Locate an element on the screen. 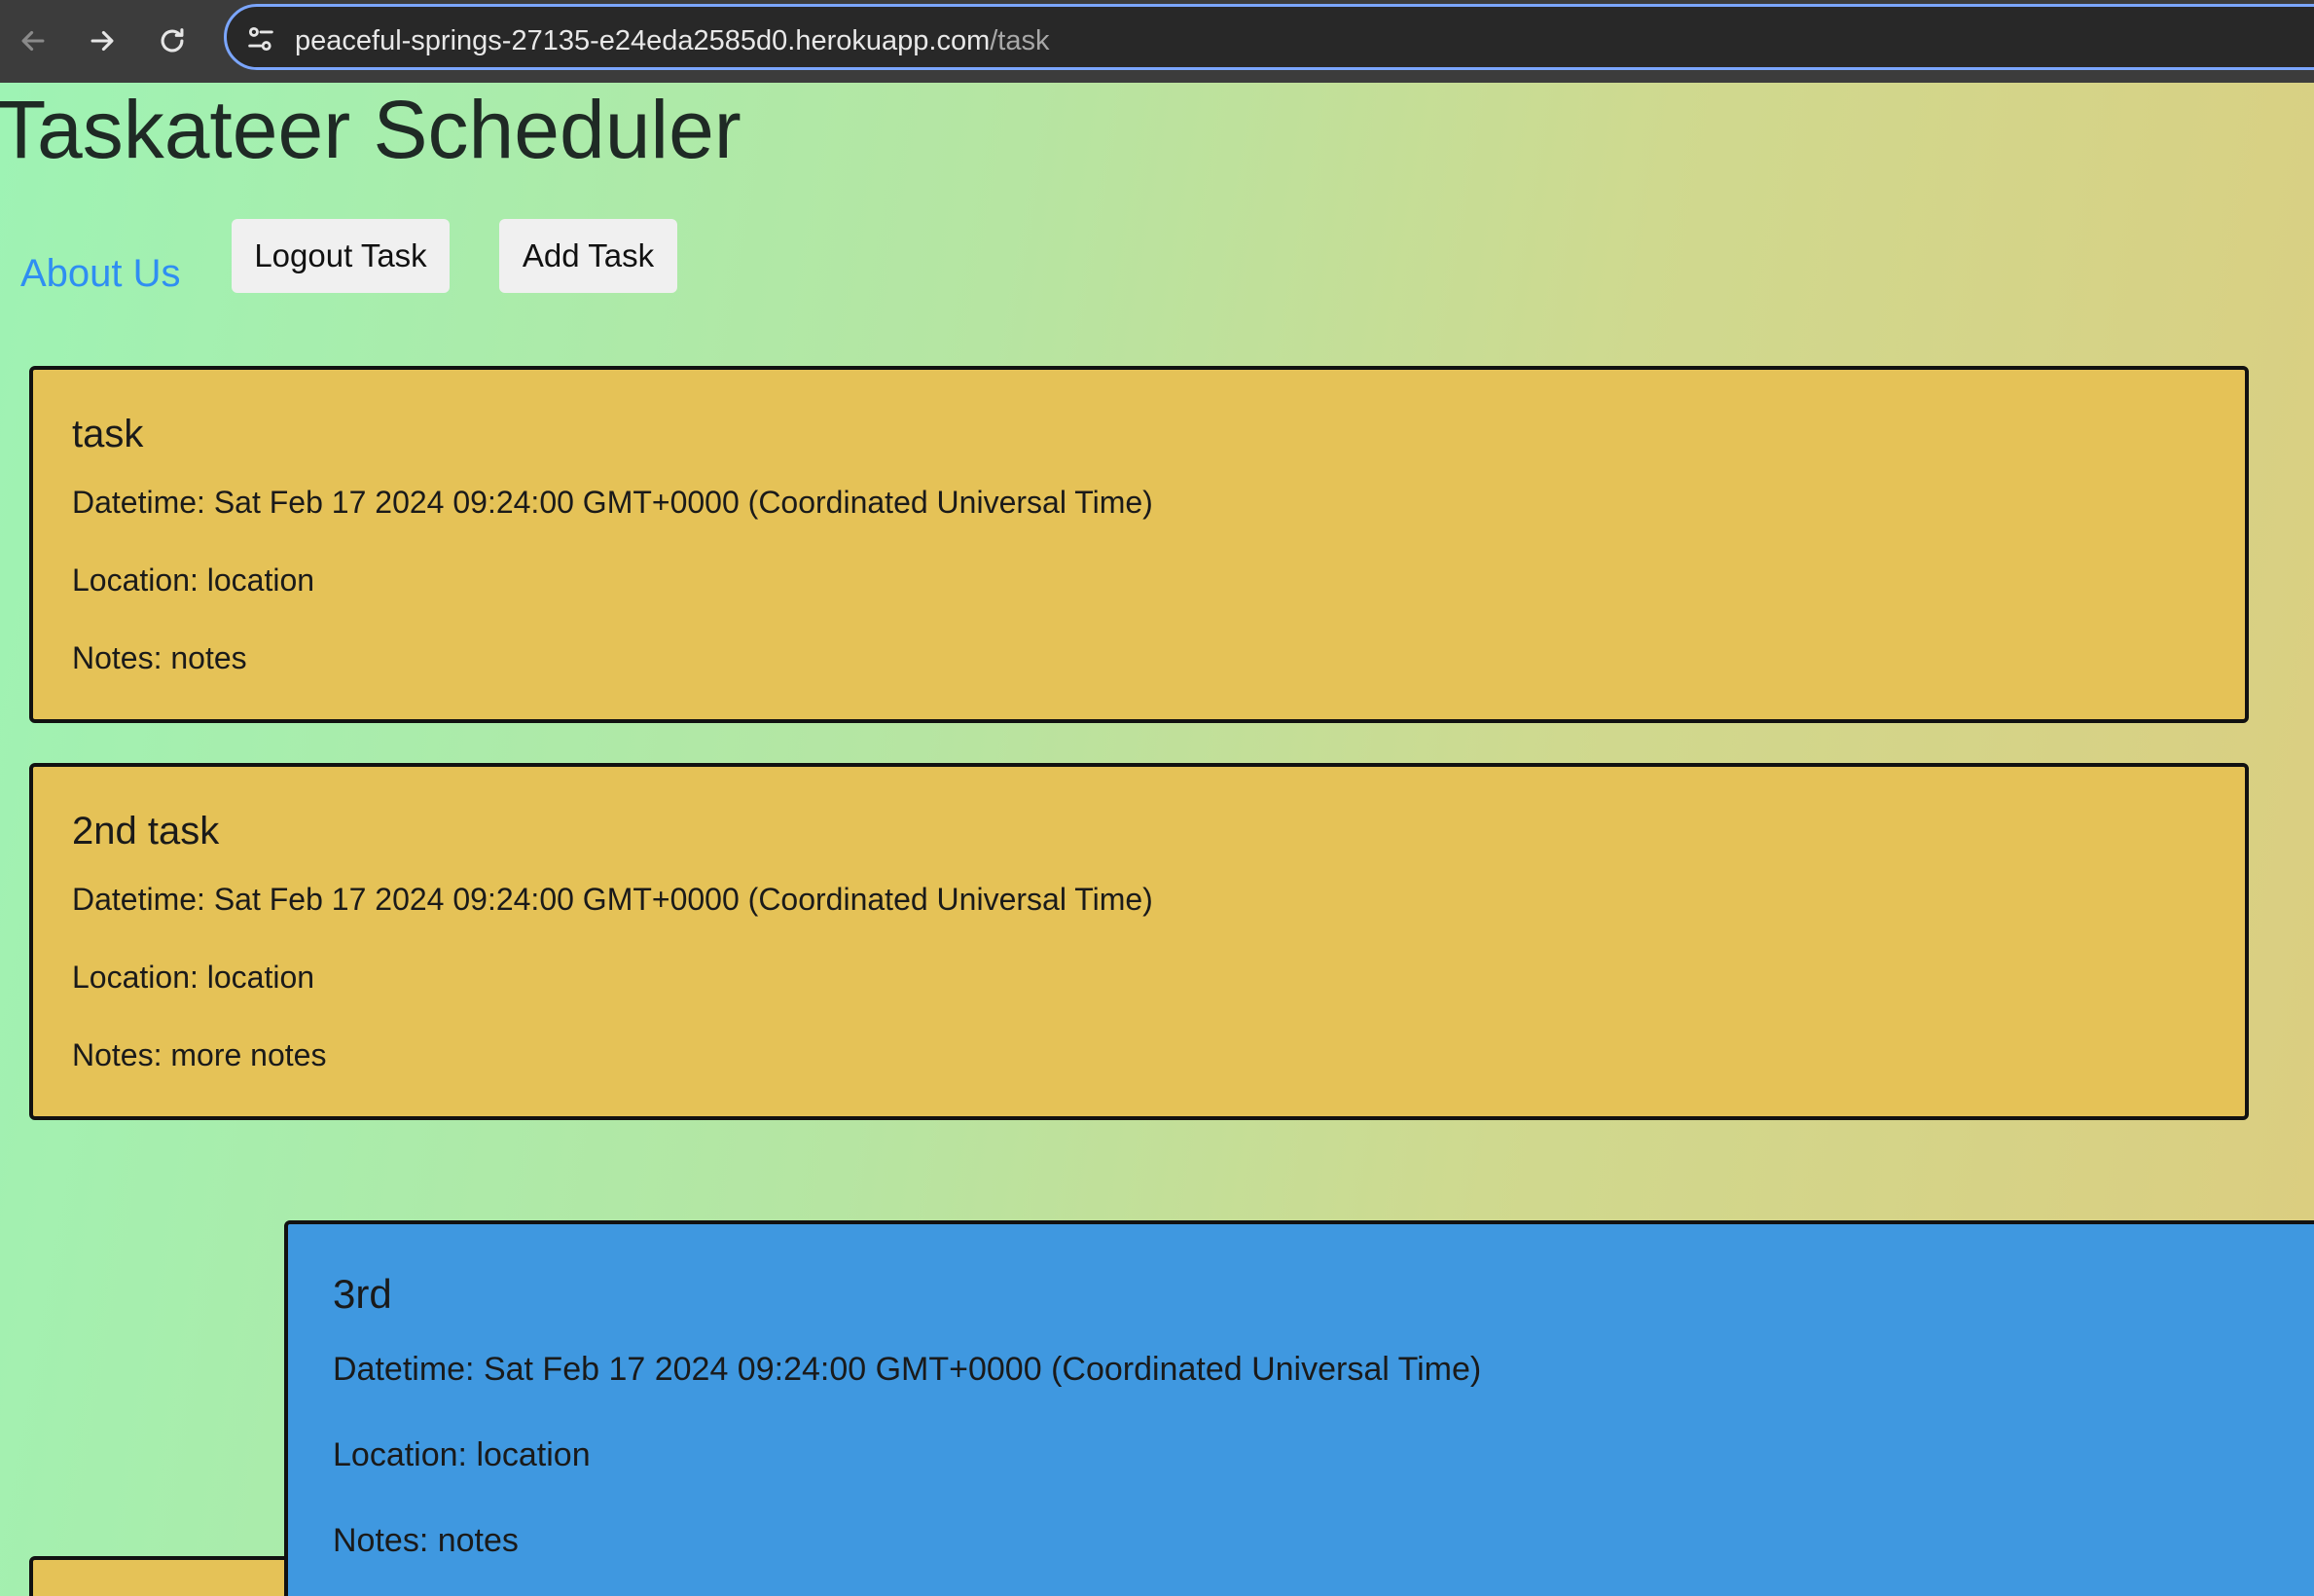  about-us-link: About Us is located at coordinates (100, 274).